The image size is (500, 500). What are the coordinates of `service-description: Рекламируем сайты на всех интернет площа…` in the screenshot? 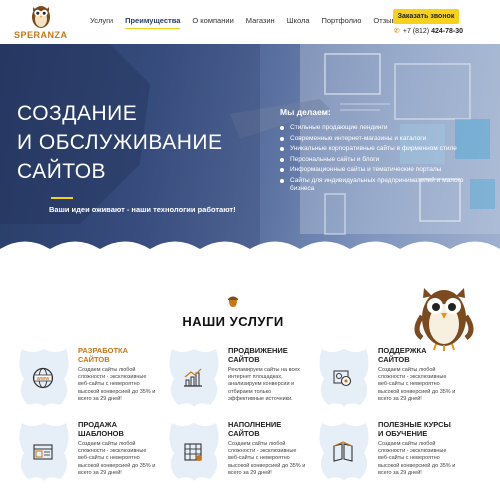 It's located at (264, 384).